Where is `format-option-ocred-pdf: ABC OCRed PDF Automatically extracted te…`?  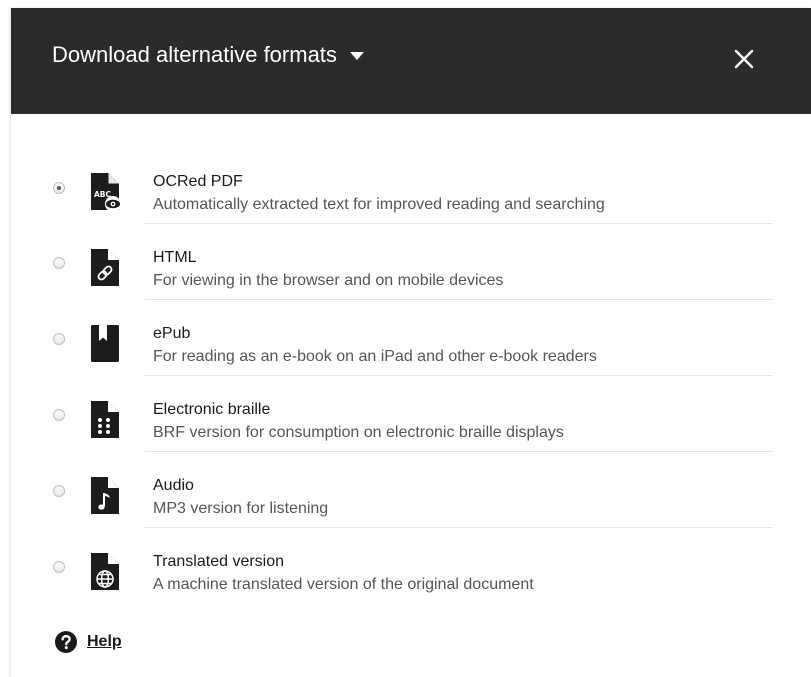
format-option-ocred-pdf: ABC OCRed PDF Automatically extracted te… is located at coordinates (411, 186).